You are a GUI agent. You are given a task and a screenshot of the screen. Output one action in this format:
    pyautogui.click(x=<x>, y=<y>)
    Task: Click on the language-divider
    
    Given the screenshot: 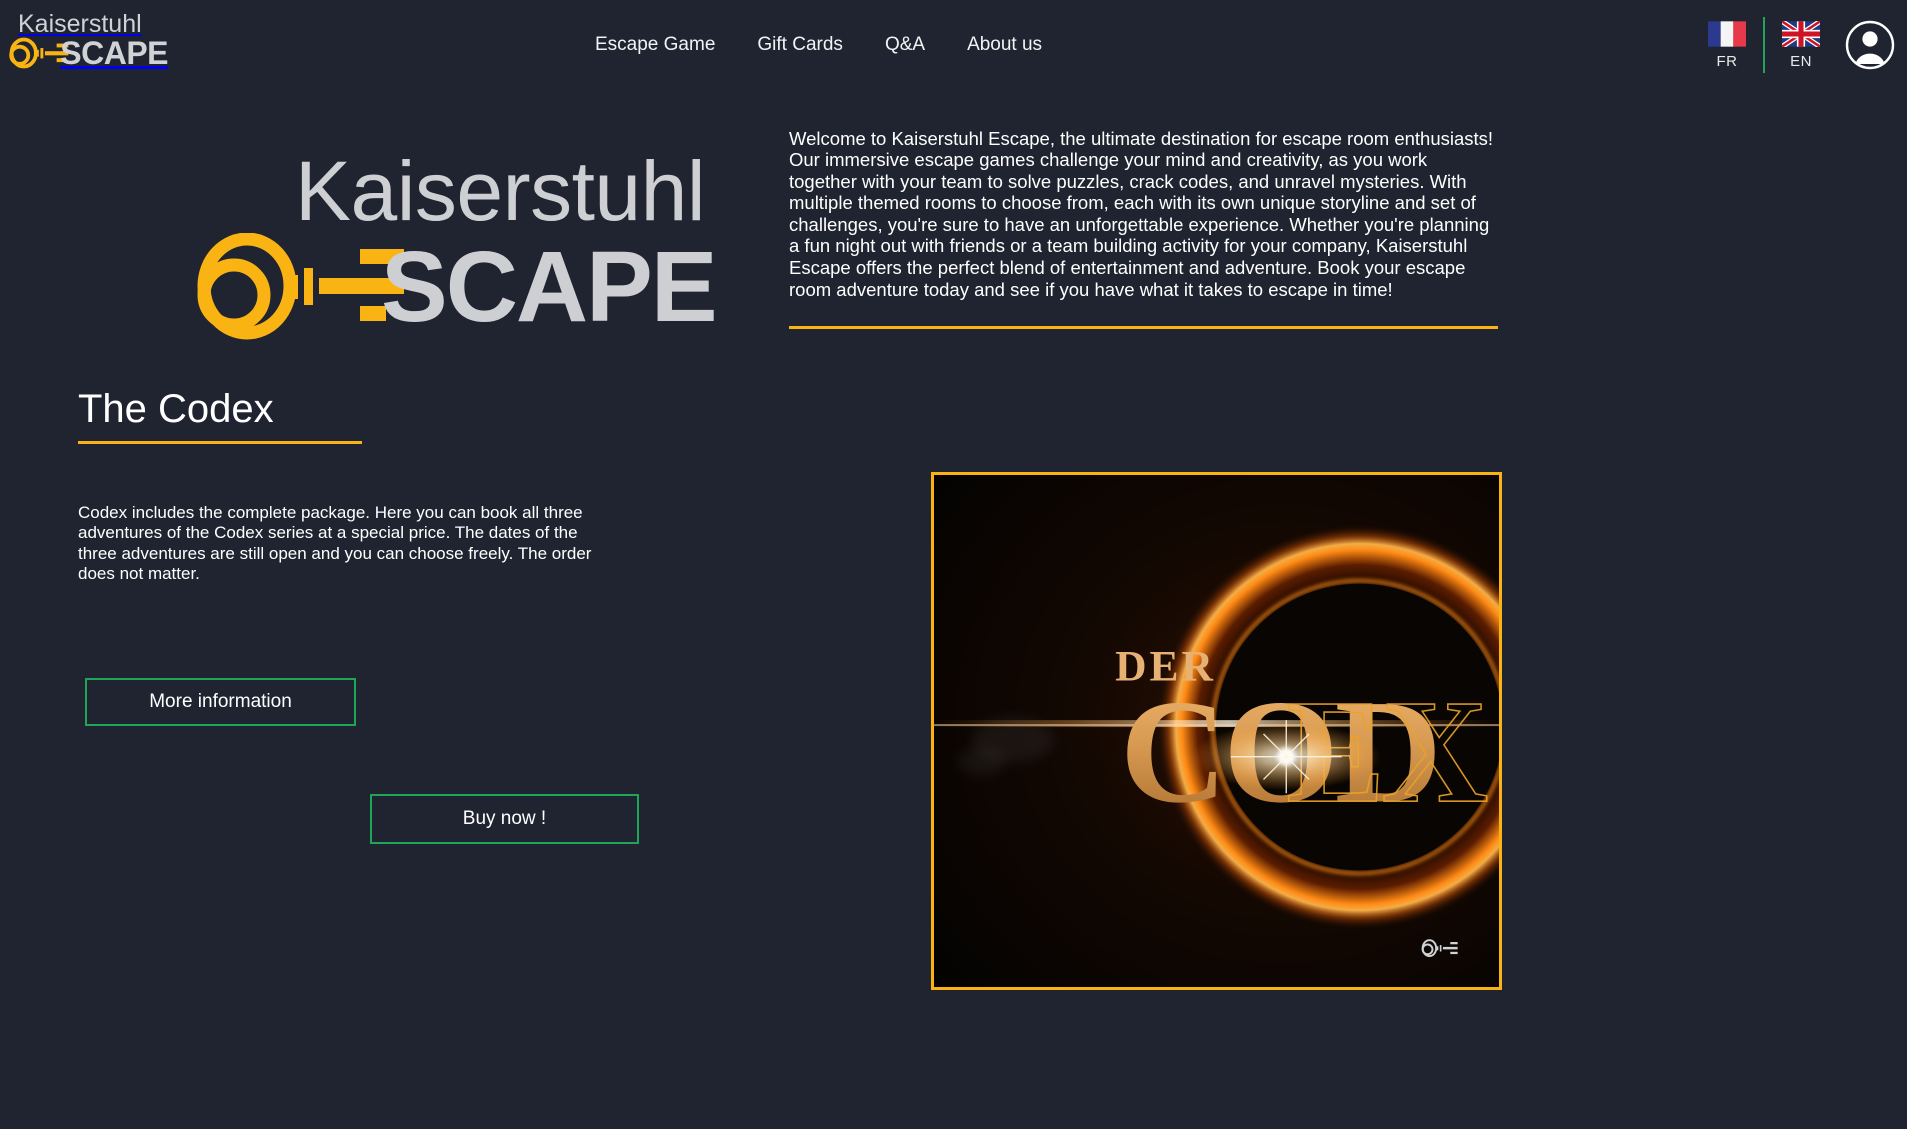 What is the action you would take?
    pyautogui.click(x=1764, y=45)
    